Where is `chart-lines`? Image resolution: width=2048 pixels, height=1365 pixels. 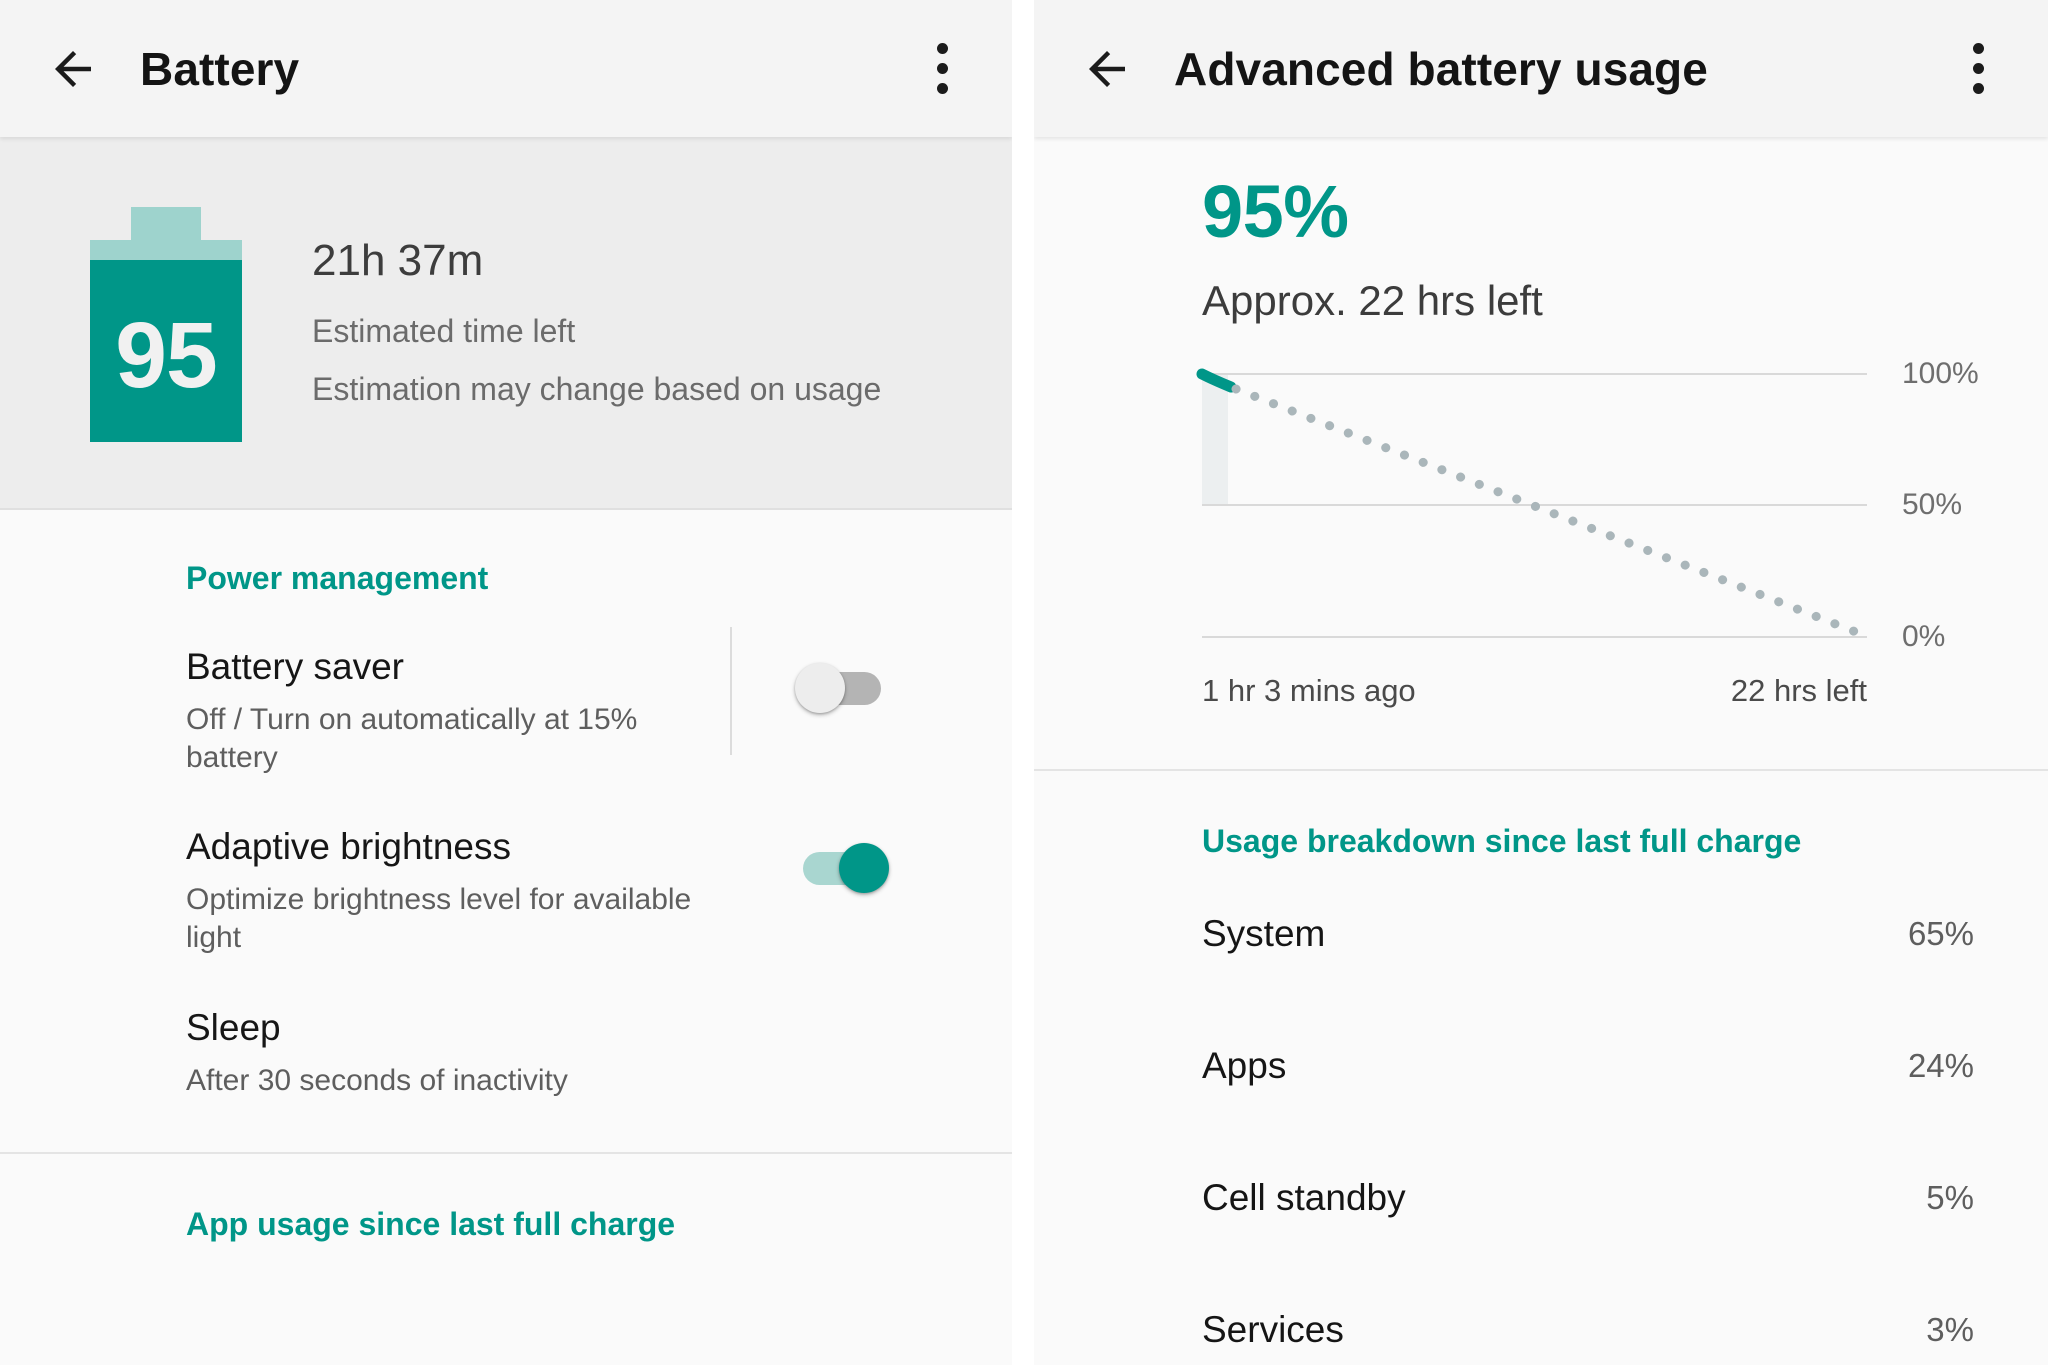
chart-lines is located at coordinates (1533, 504).